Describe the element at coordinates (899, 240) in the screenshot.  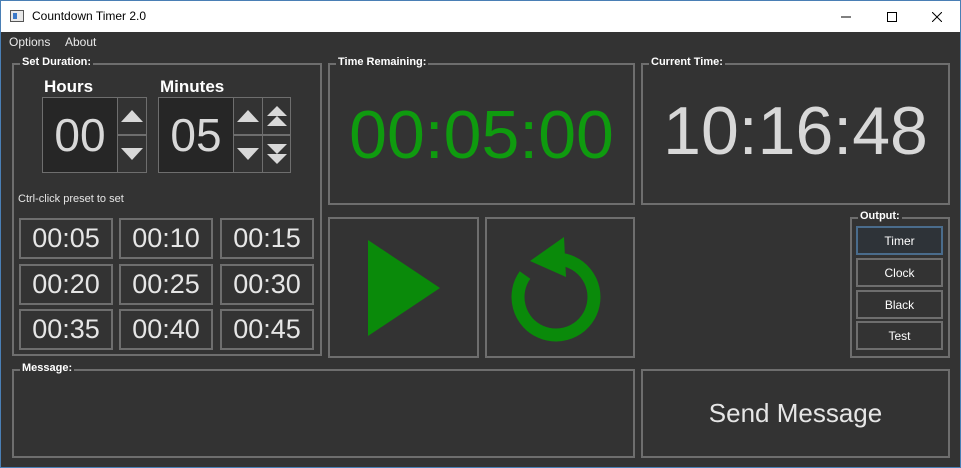
I see `output-timer-button: Timer` at that location.